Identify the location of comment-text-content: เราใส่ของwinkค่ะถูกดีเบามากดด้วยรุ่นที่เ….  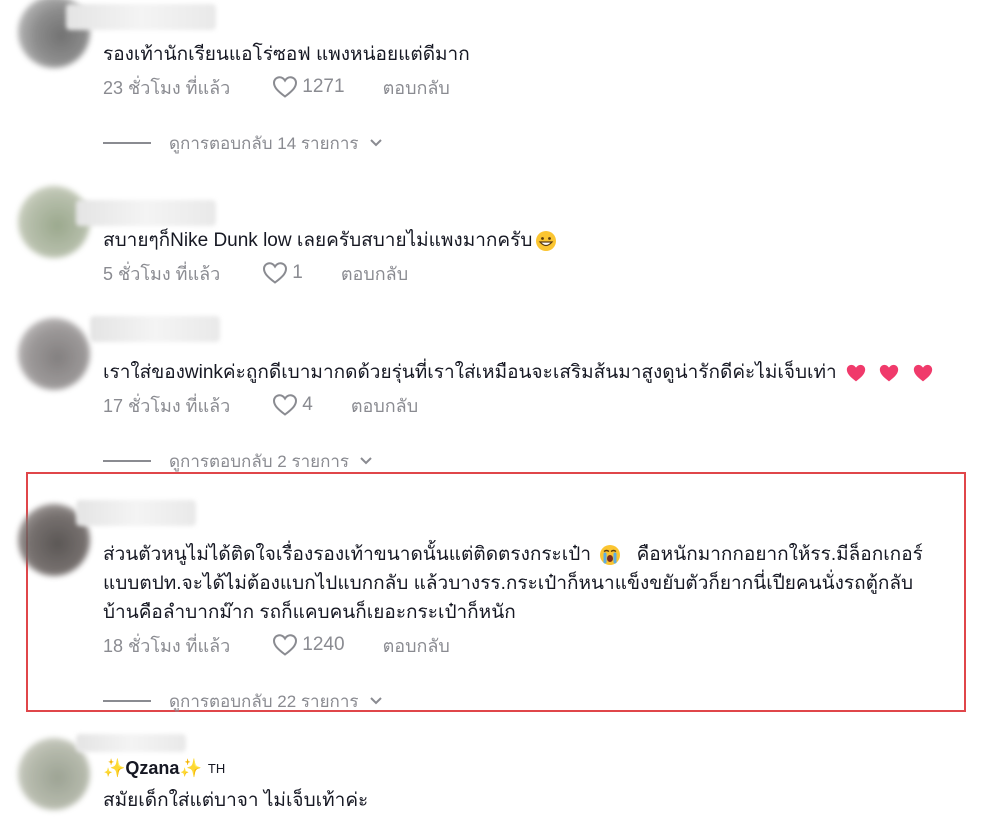
(470, 372).